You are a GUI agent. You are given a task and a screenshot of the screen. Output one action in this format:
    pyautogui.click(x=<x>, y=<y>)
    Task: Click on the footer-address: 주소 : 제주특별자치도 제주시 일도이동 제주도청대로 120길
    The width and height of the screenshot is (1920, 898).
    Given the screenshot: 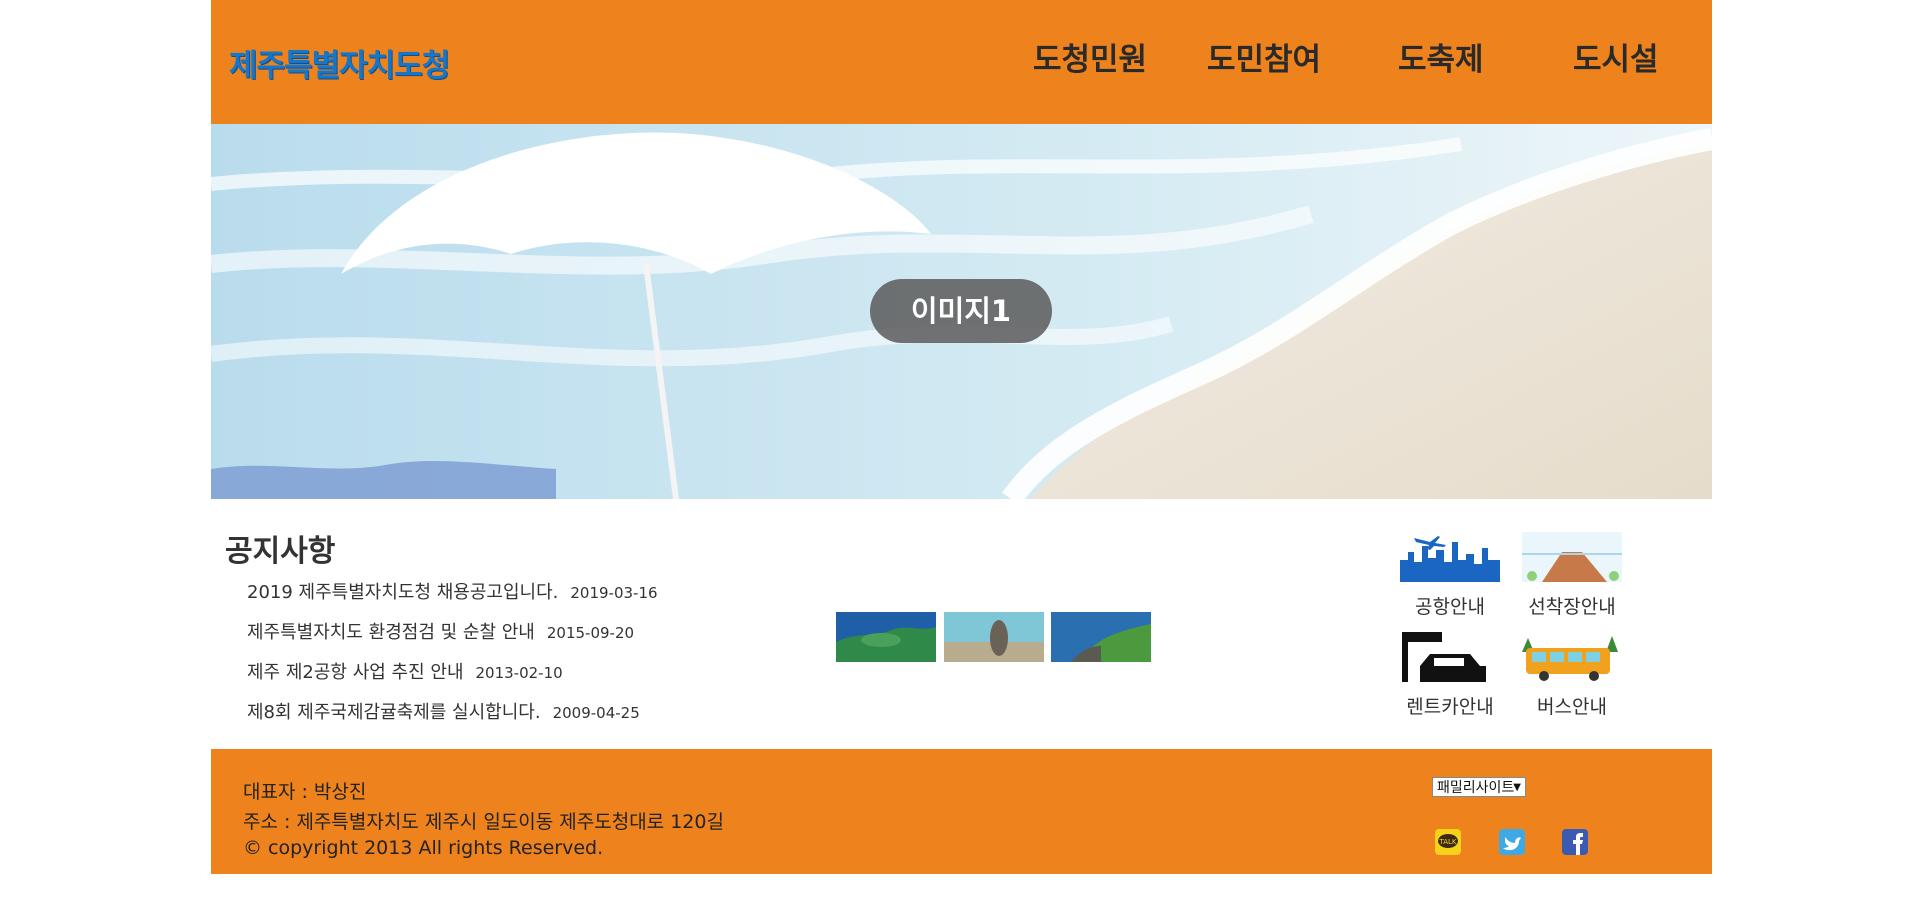 What is the action you would take?
    pyautogui.click(x=483, y=822)
    